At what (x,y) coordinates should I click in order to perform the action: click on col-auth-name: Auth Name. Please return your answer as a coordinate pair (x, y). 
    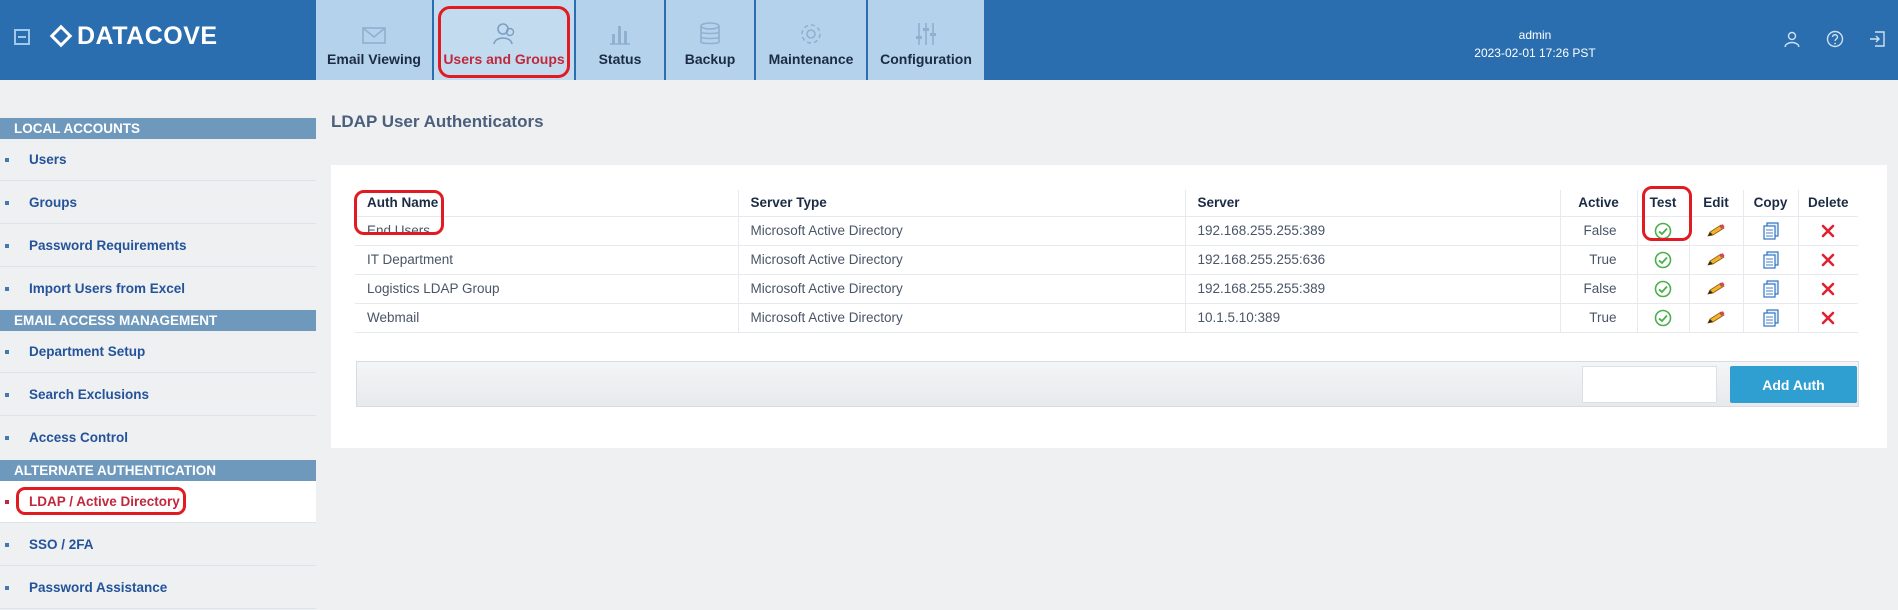
    Looking at the image, I should click on (547, 203).